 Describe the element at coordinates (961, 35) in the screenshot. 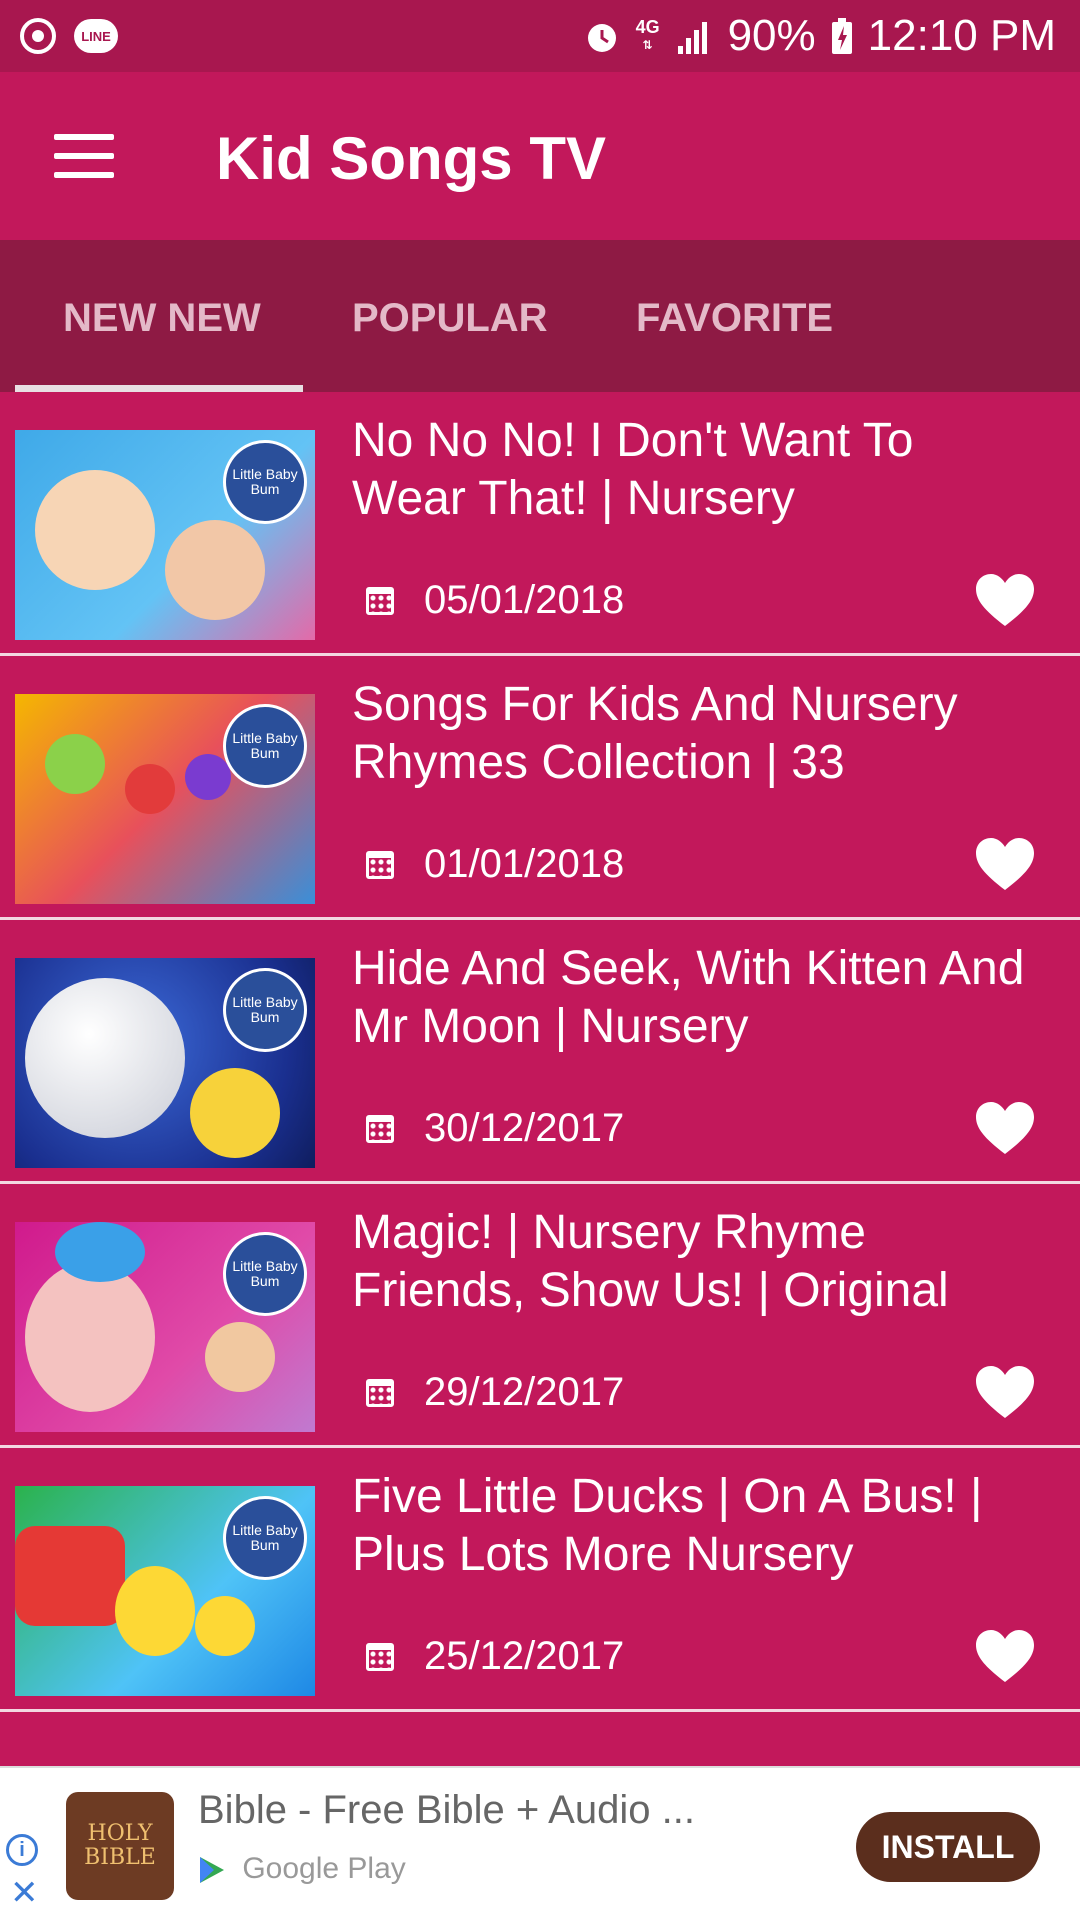

I see `clock-time: 12:10 PM` at that location.